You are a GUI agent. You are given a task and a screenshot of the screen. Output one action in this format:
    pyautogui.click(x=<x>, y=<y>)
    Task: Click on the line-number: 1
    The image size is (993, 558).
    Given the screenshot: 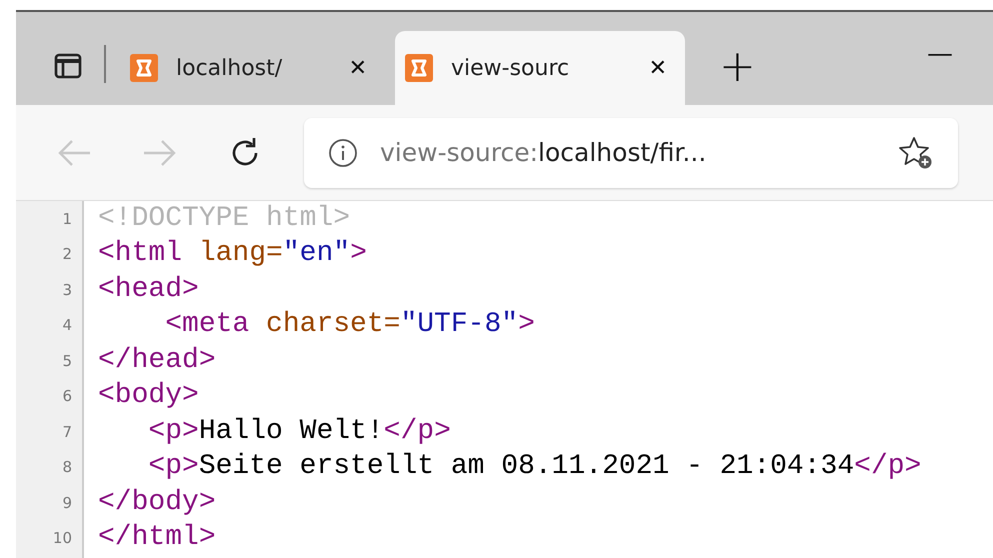 What is the action you would take?
    pyautogui.click(x=50, y=218)
    